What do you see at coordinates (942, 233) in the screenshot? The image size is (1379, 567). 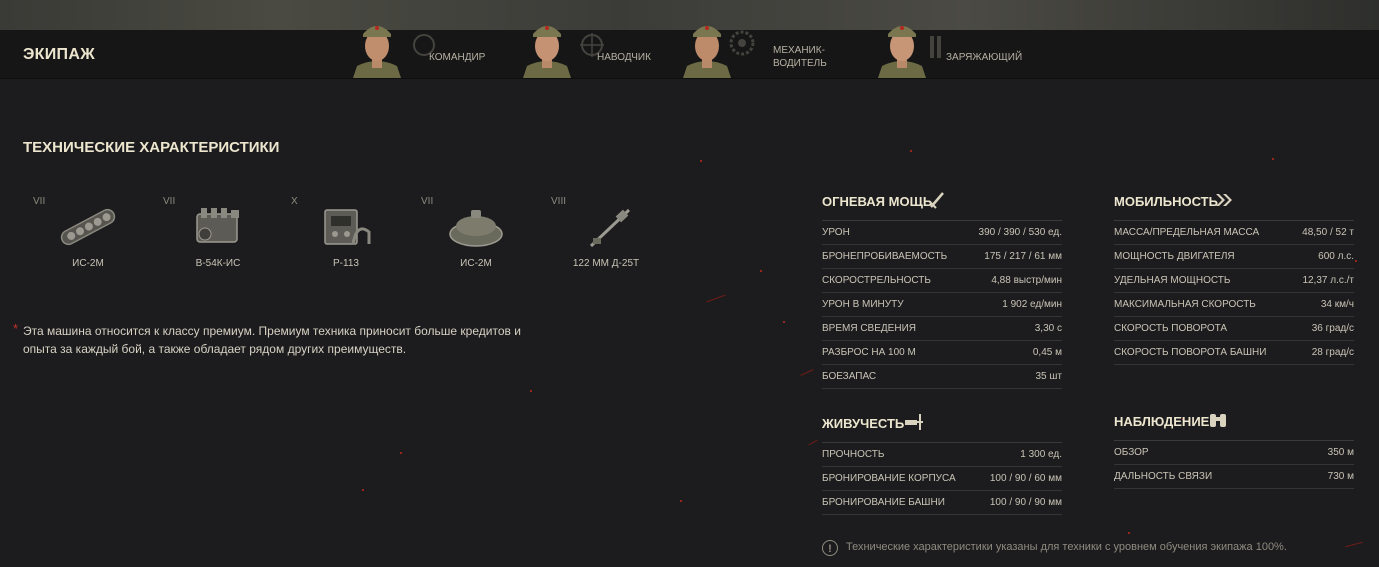 I see `stat-row: УРОН 390 / 390 / 530 ед.` at bounding box center [942, 233].